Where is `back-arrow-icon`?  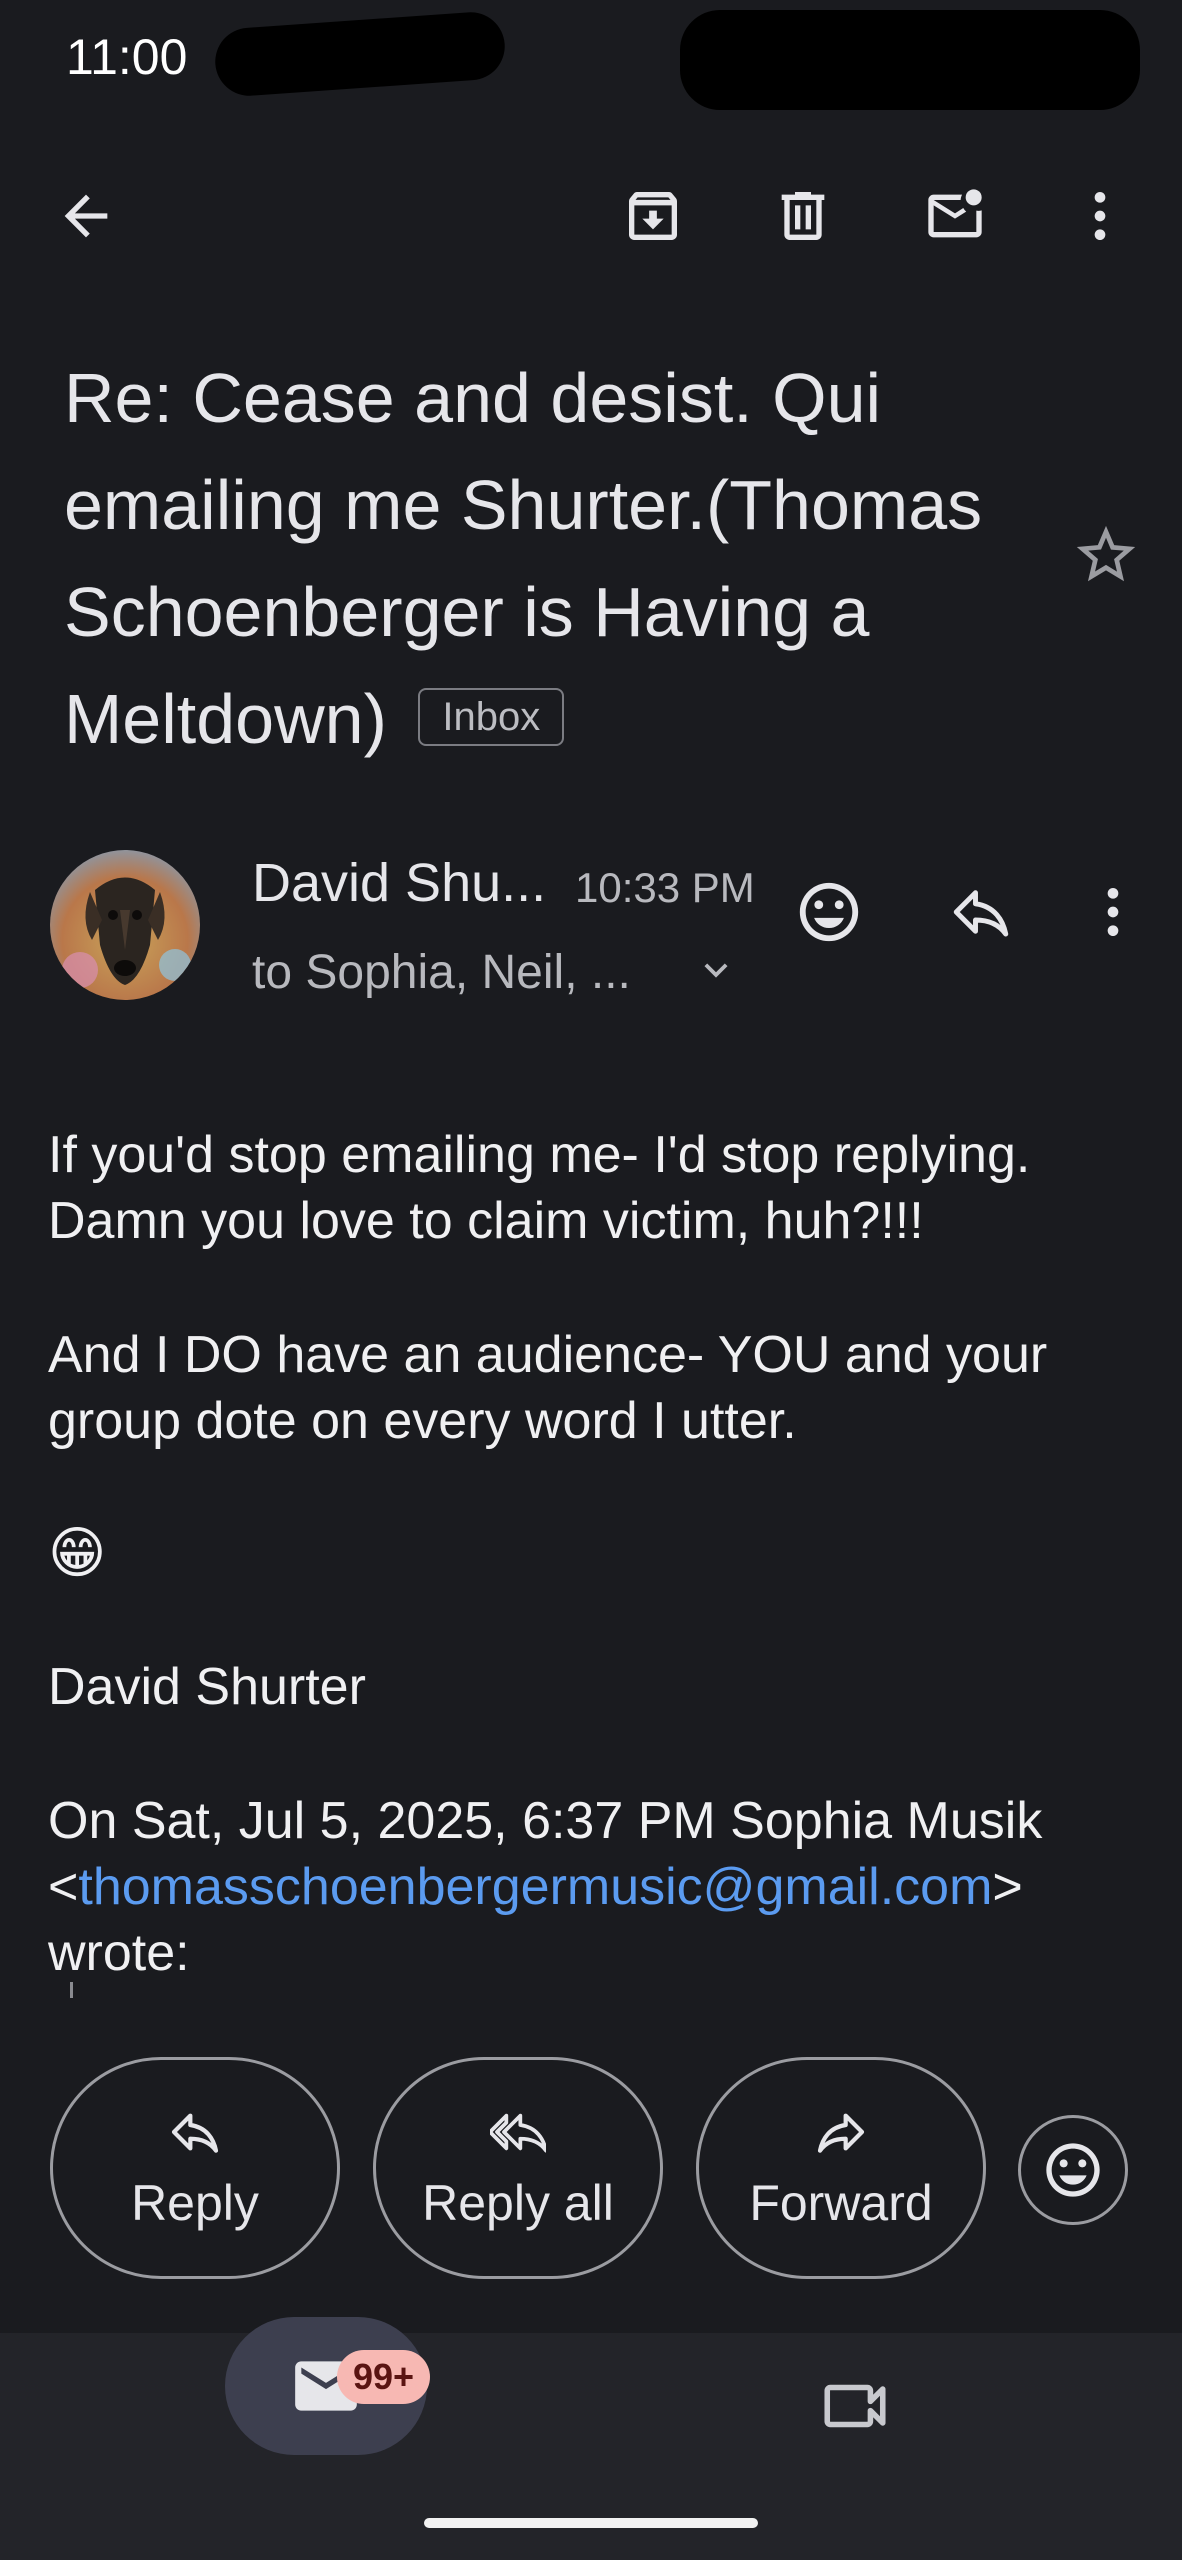 back-arrow-icon is located at coordinates (86, 216).